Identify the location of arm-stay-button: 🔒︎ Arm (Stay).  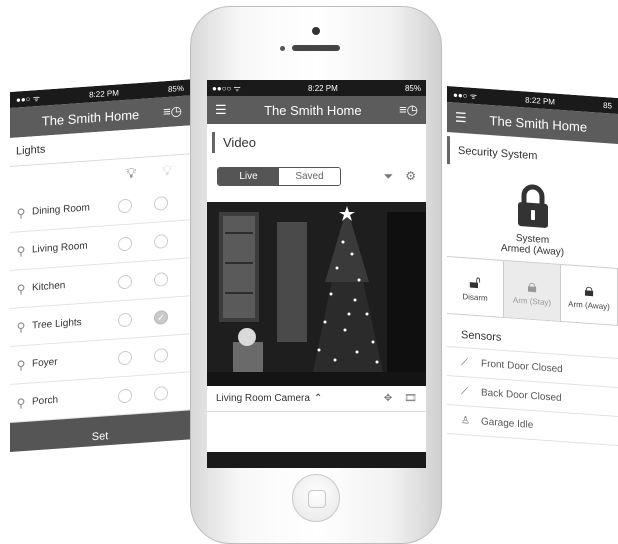
(532, 290).